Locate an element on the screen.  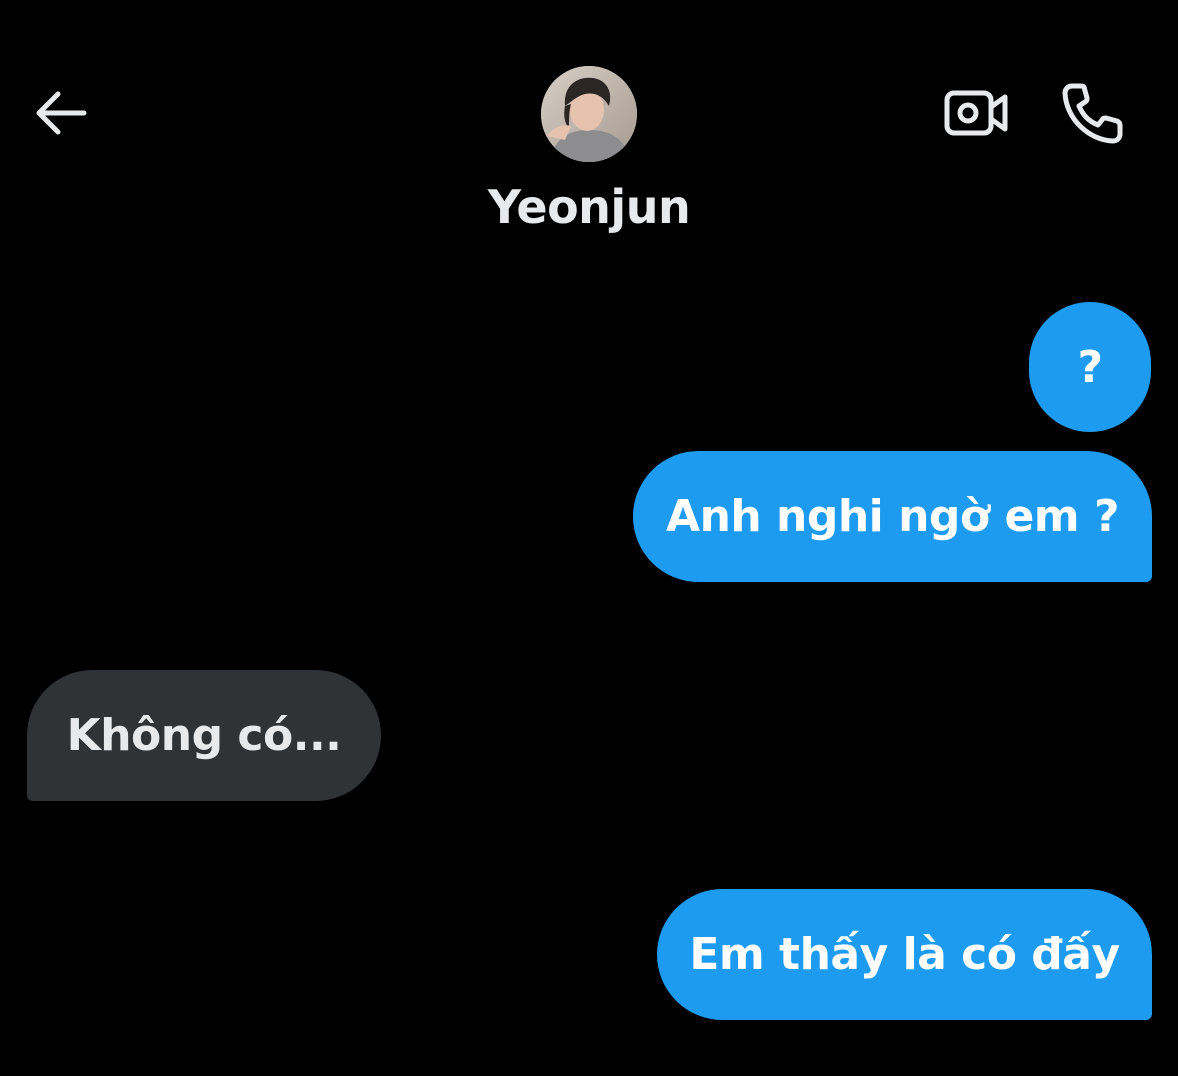
back-button is located at coordinates (61, 113).